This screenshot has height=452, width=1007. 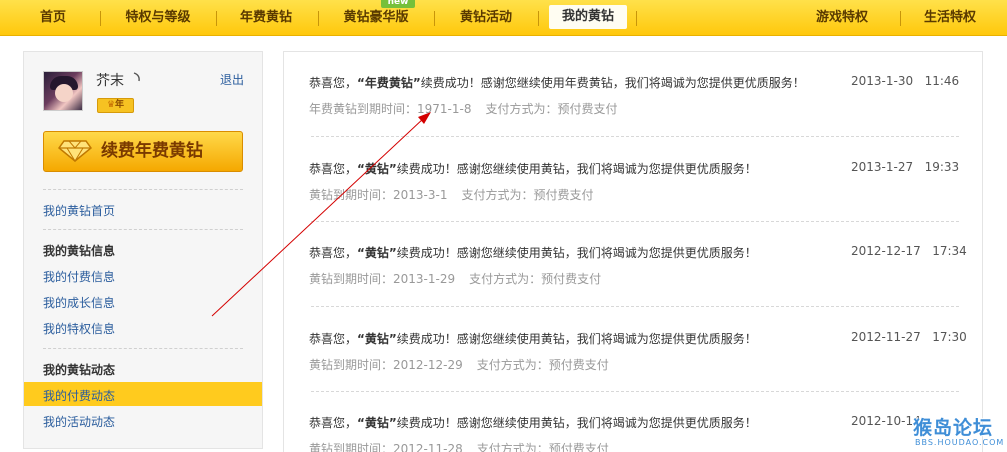 What do you see at coordinates (486, 18) in the screenshot?
I see `nav-activities: 黄钻活动` at bounding box center [486, 18].